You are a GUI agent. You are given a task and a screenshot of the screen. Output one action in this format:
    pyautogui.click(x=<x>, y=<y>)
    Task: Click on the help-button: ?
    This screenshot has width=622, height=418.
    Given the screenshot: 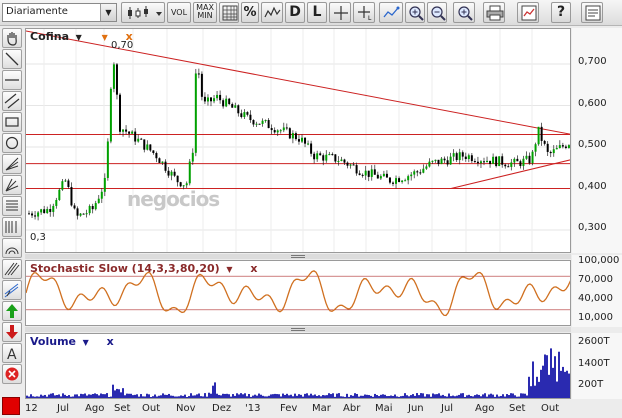 What is the action you would take?
    pyautogui.click(x=561, y=12)
    